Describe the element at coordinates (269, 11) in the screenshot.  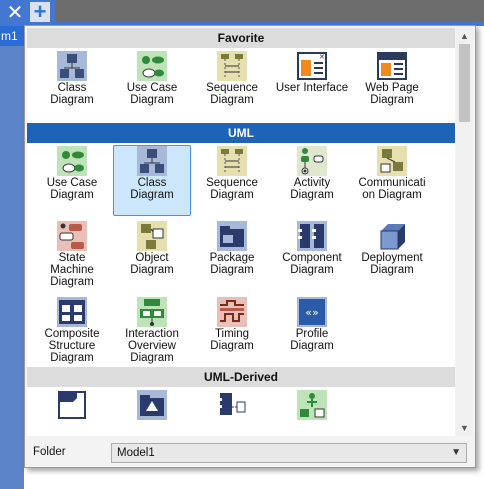
I see `tab-strip-background` at that location.